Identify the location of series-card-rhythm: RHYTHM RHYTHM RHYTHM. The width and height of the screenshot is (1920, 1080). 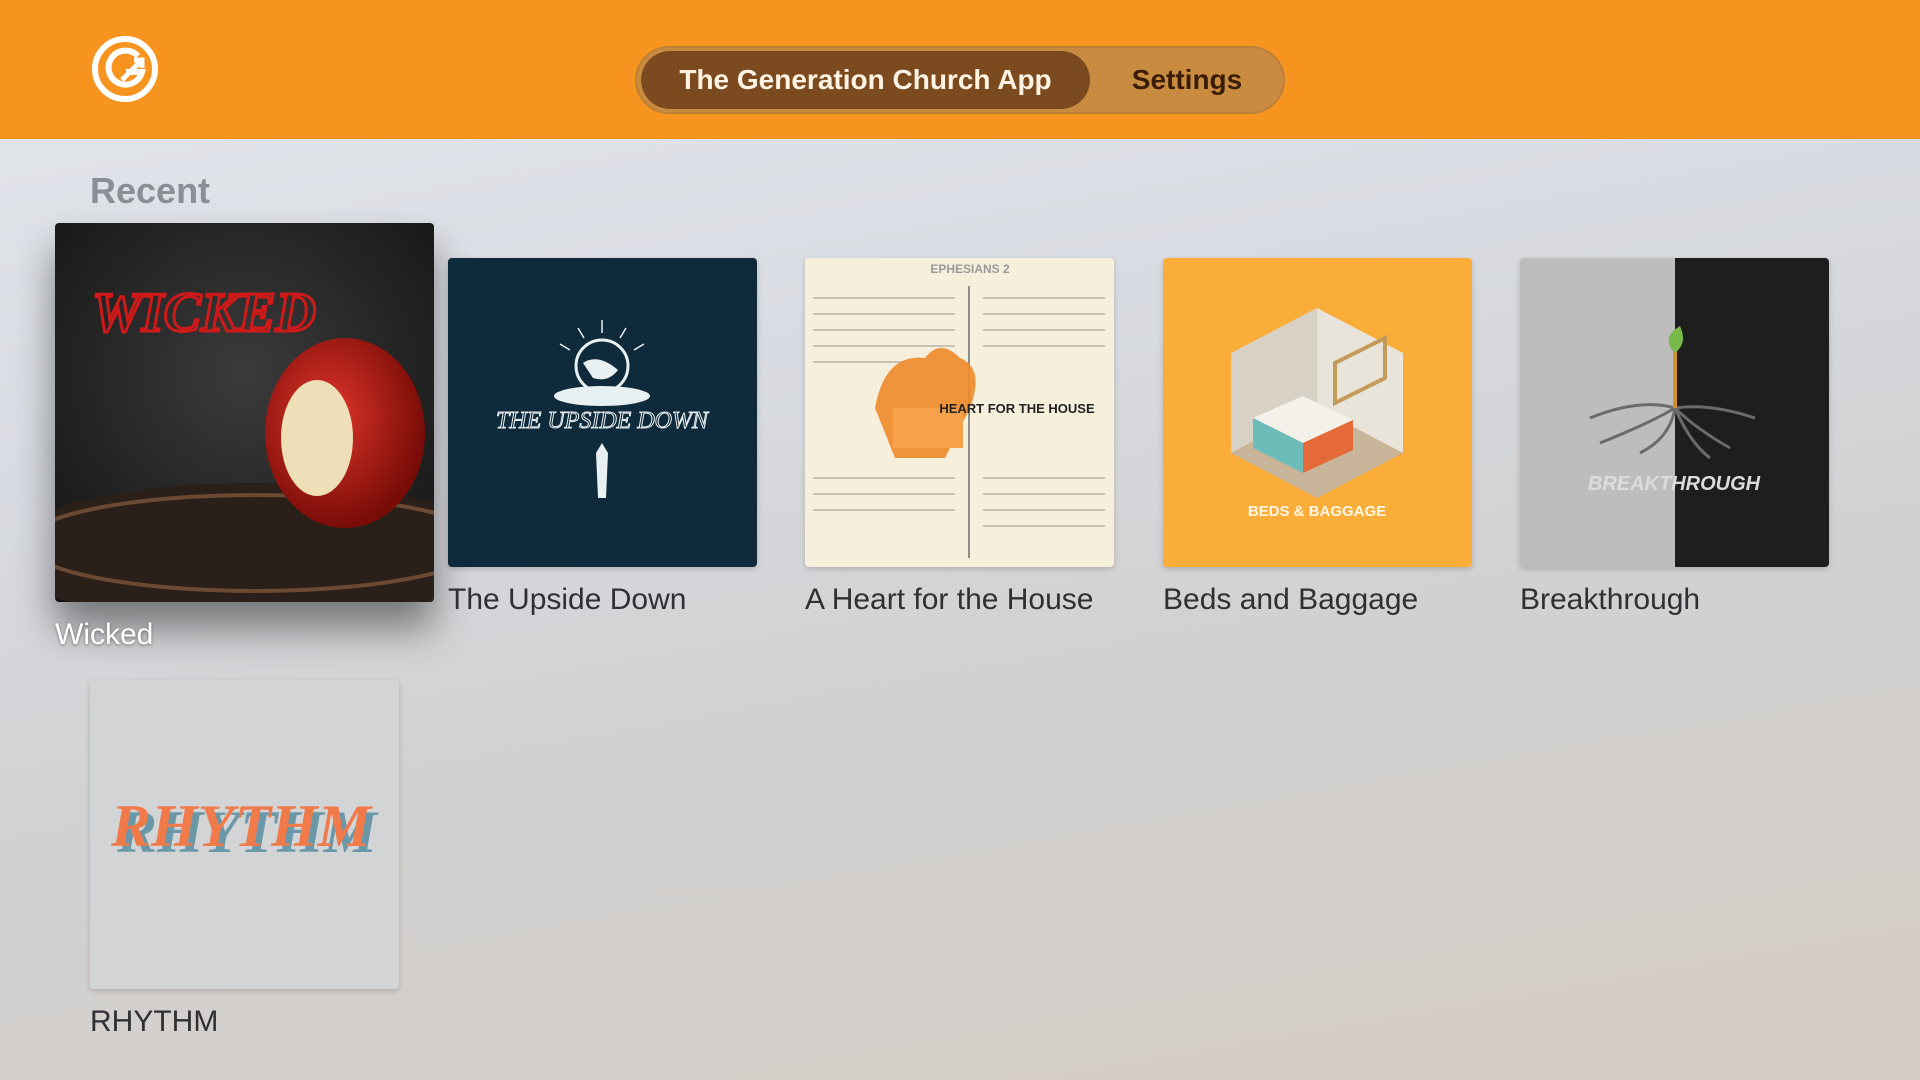
(250, 865).